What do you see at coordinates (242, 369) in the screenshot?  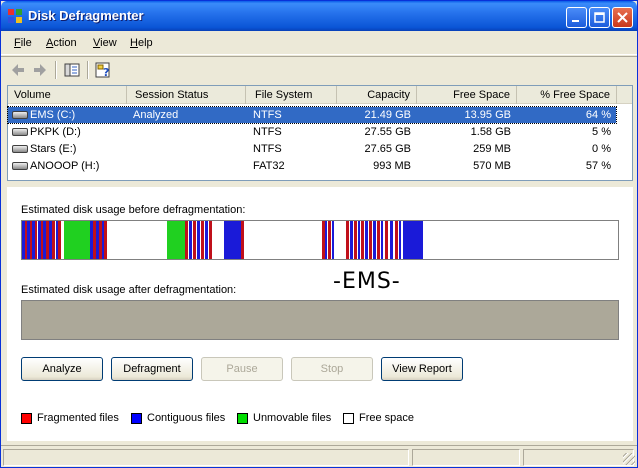 I see `pause-button: Pause` at bounding box center [242, 369].